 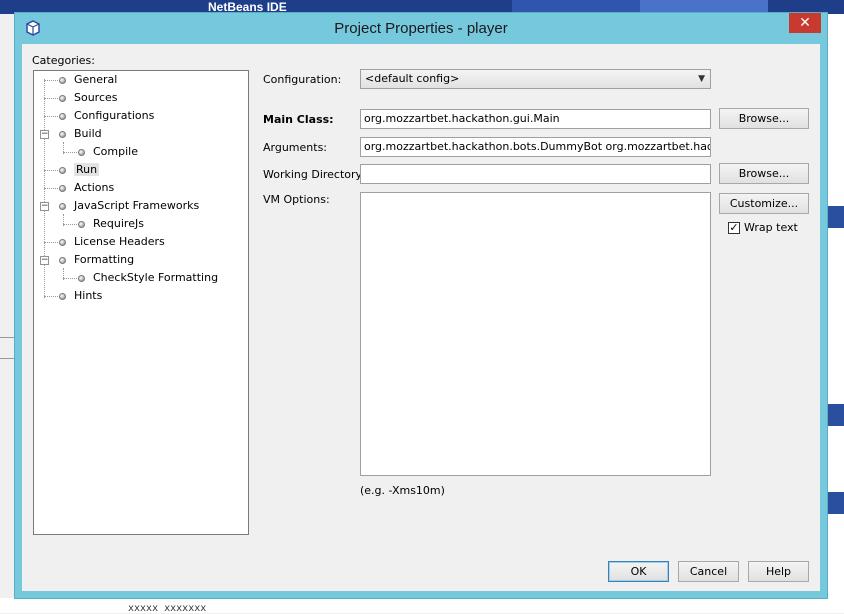 I want to click on title-bar: Project Properties - player ✕, so click(x=421, y=28).